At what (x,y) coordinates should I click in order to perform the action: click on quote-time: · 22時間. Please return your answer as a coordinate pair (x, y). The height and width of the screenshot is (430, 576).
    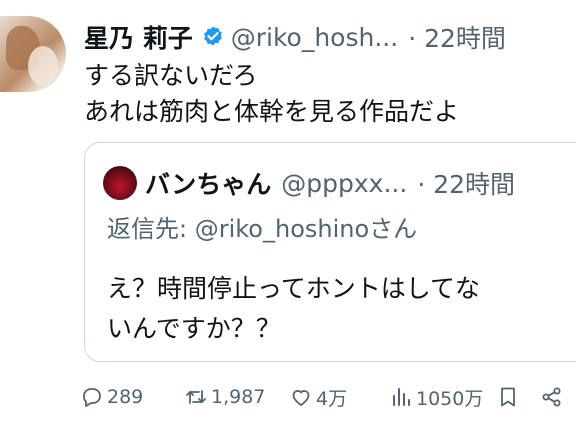
    Looking at the image, I should click on (466, 184).